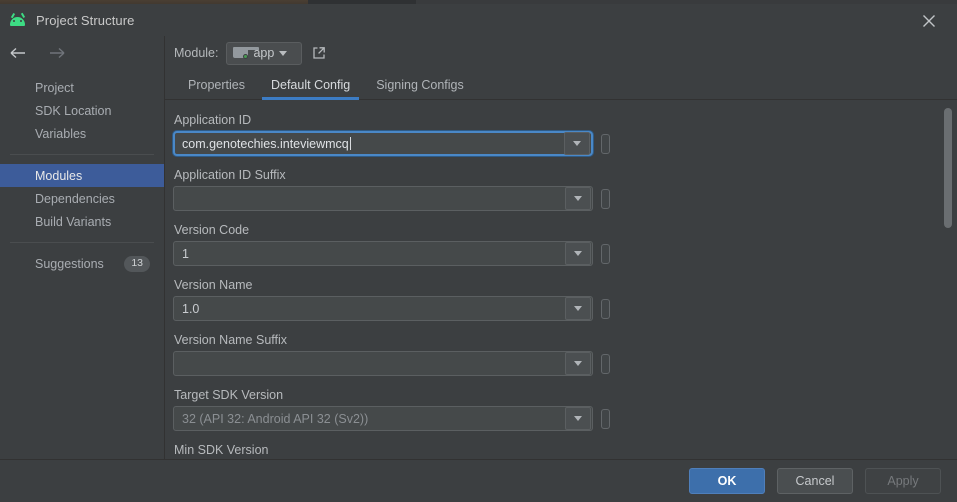  I want to click on sidebar-item-label: Modules, so click(59, 175).